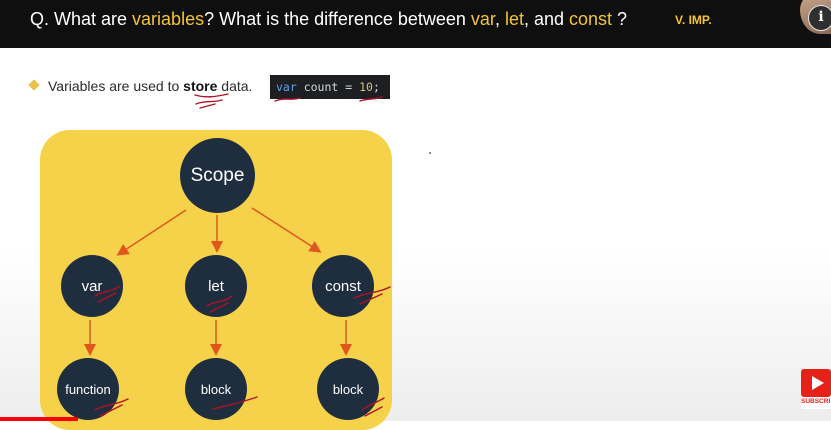 The height and width of the screenshot is (430, 831). I want to click on mark-let, so click(219, 304).